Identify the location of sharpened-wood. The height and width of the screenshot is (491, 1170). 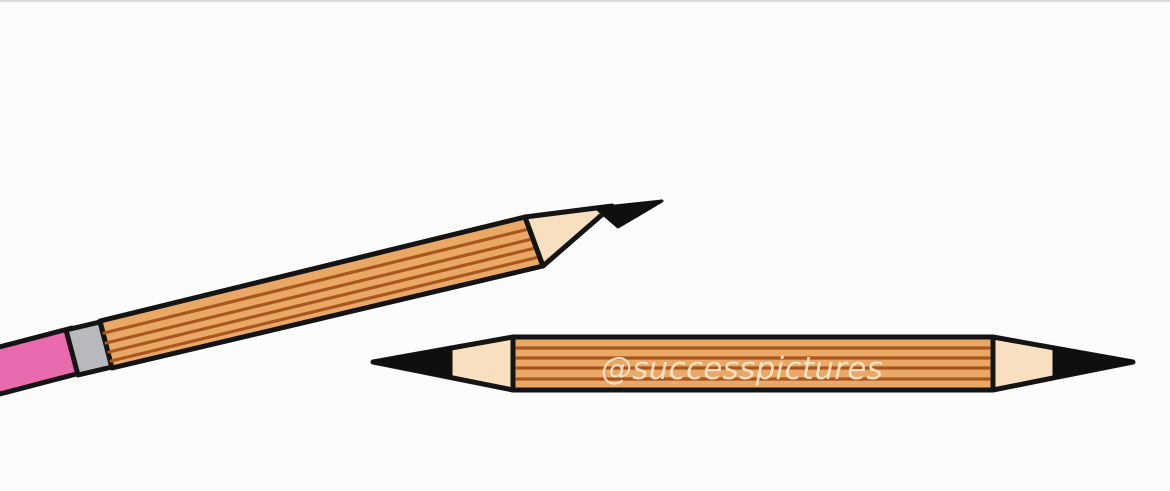
(568, 236).